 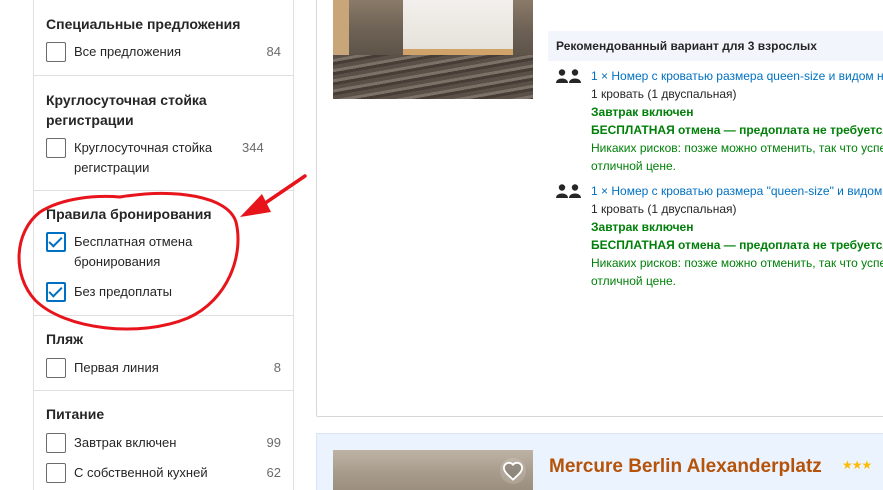 I want to click on hotel-name-link: Mercure Berlin Alexanderplatz, so click(x=685, y=467).